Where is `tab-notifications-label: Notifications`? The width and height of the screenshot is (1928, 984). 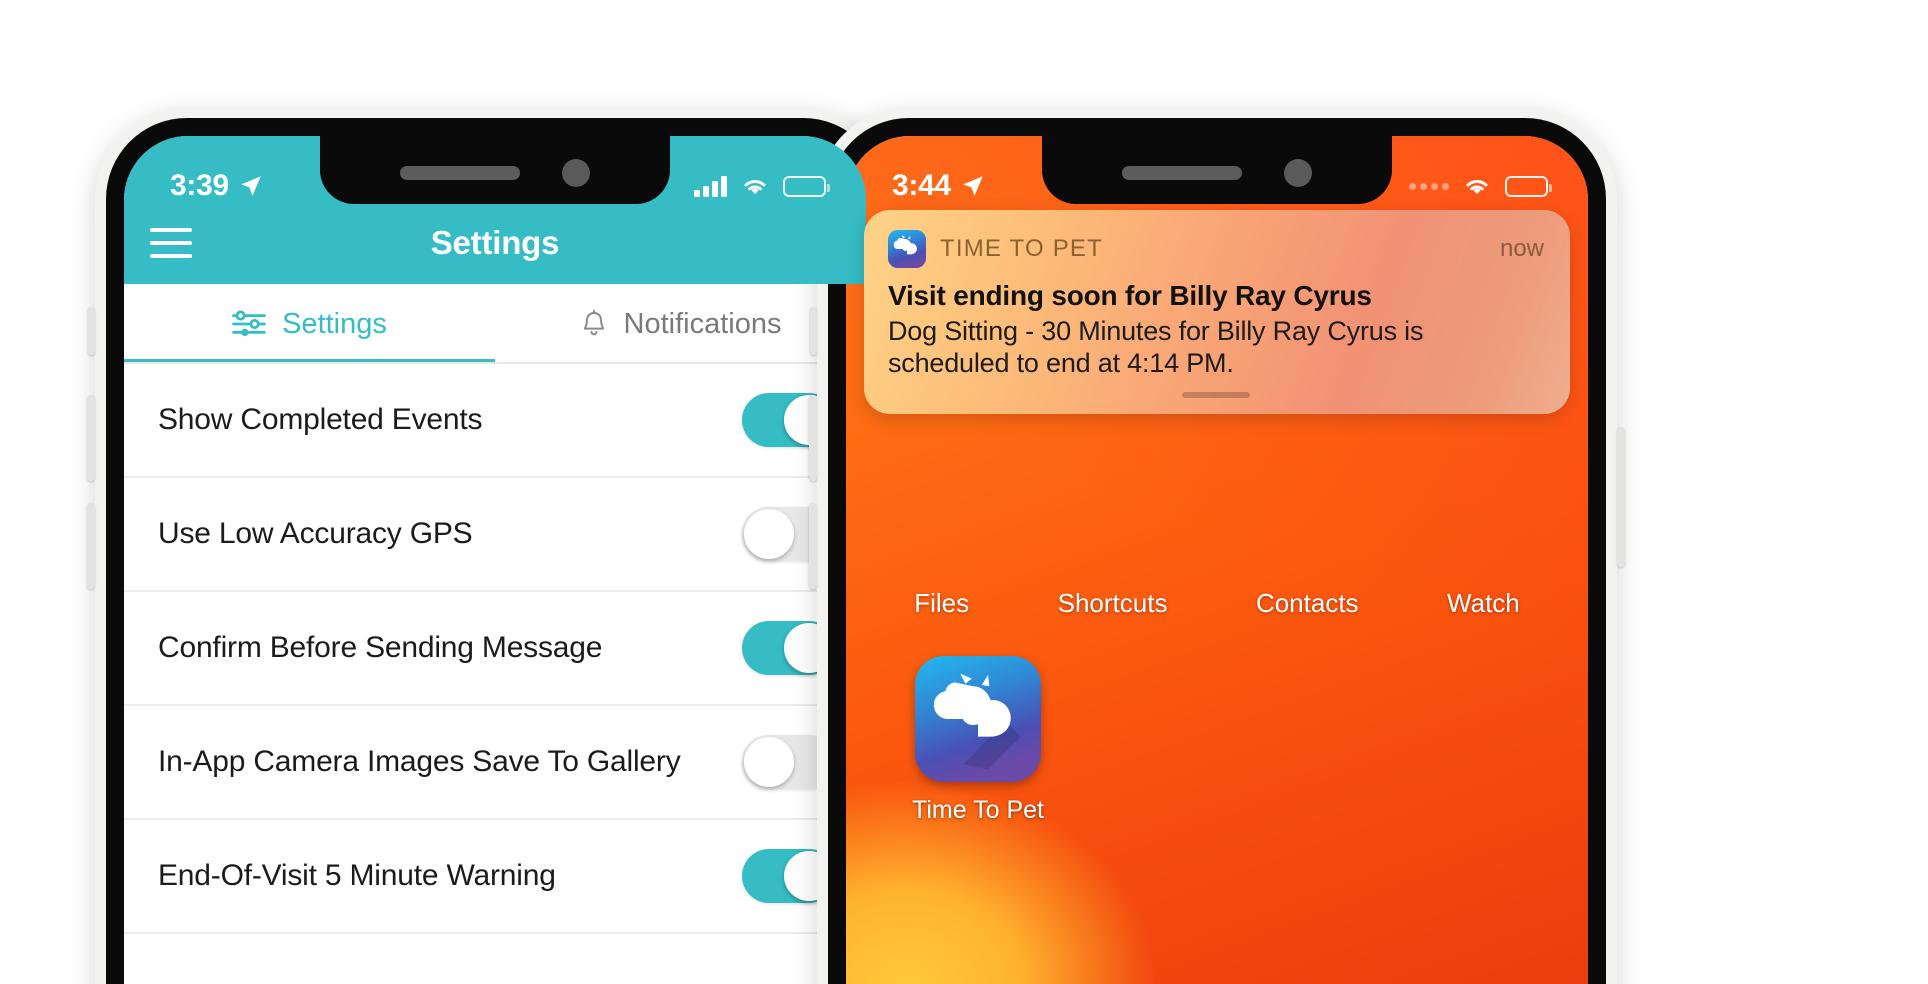 tab-notifications-label: Notifications is located at coordinates (702, 323).